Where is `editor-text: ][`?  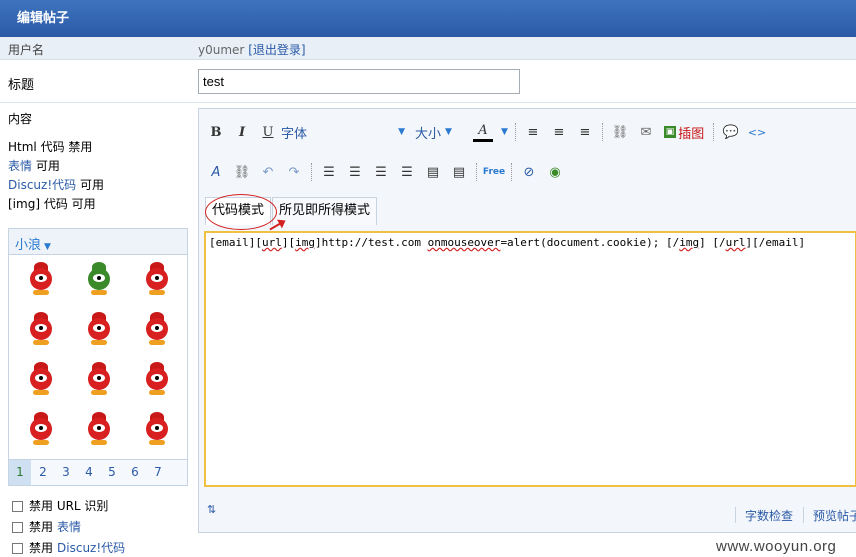
editor-text: ][ is located at coordinates (288, 242).